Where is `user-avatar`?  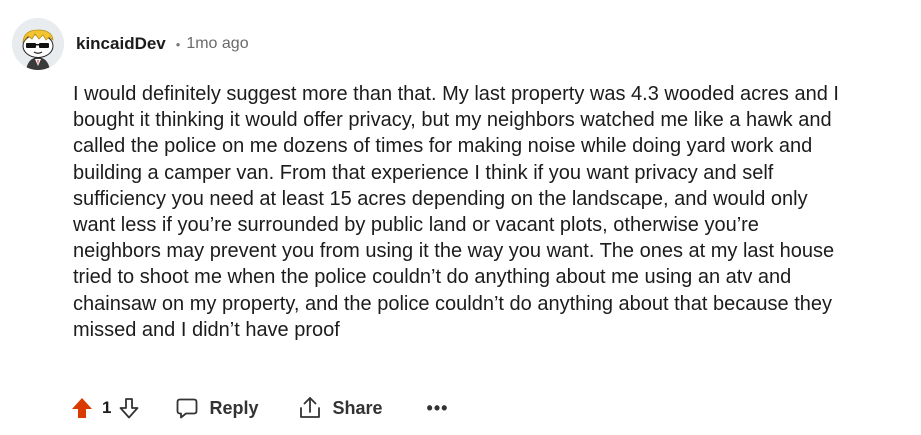
user-avatar is located at coordinates (38, 44).